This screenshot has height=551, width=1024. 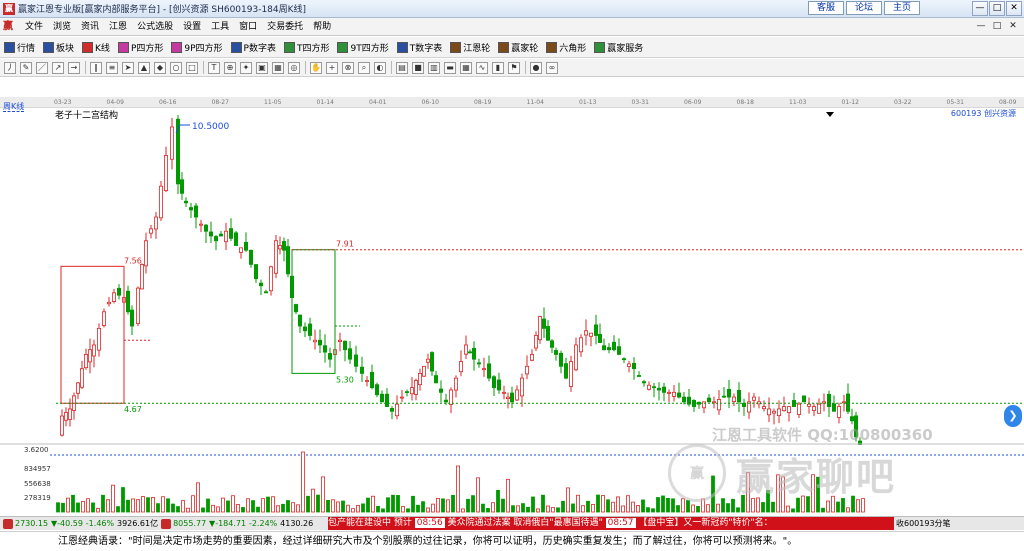 I want to click on ticker-time: 08:57, so click(x=620, y=523).